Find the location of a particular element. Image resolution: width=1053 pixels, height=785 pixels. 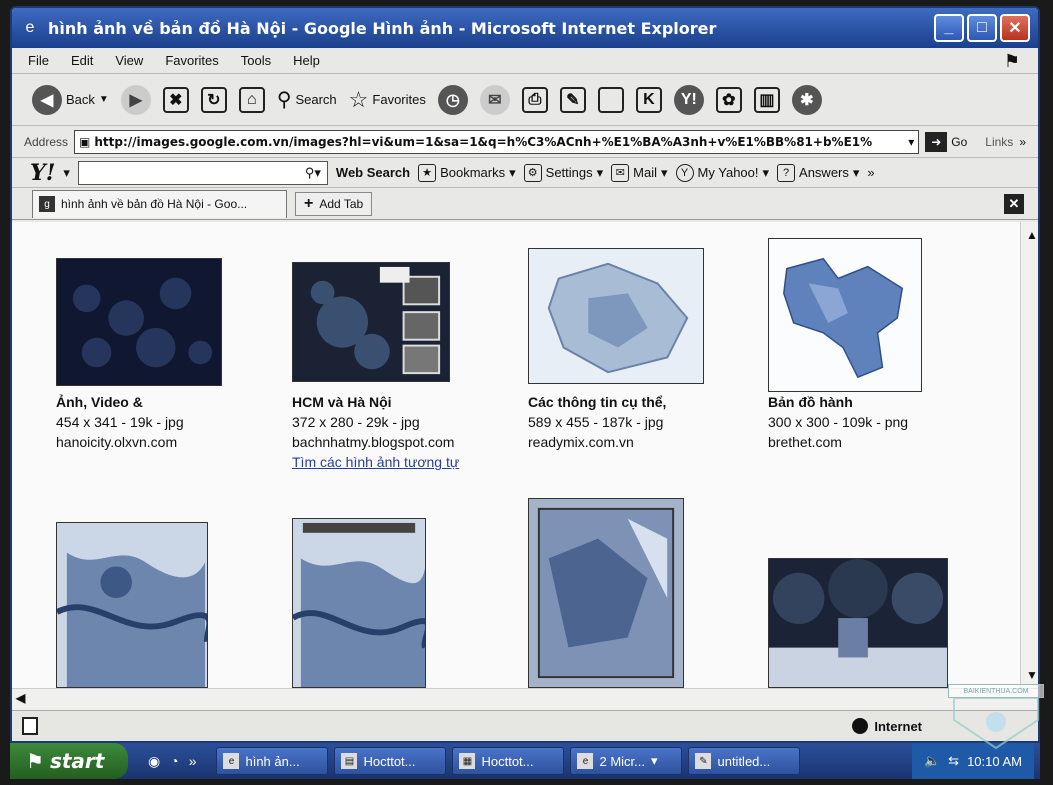

go-button: ➜ Go is located at coordinates (946, 141).